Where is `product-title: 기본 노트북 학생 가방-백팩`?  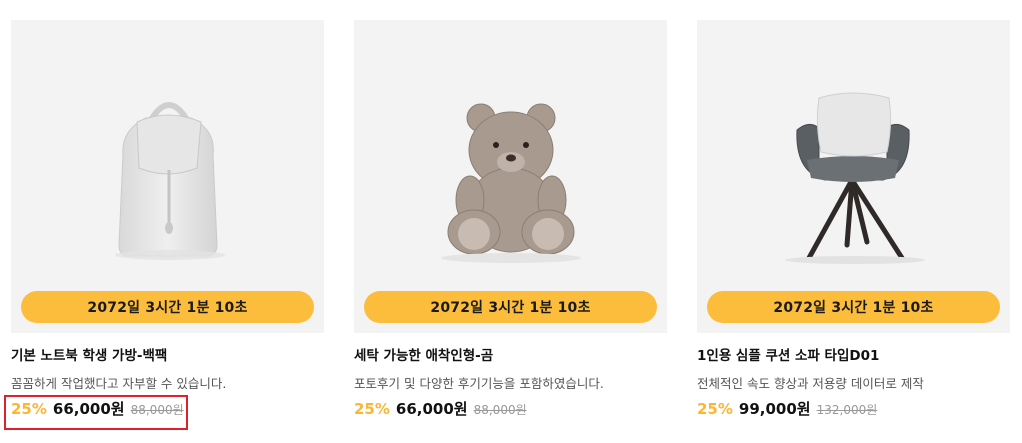
product-title: 기본 노트북 학생 가방-백팩 is located at coordinates (167, 356).